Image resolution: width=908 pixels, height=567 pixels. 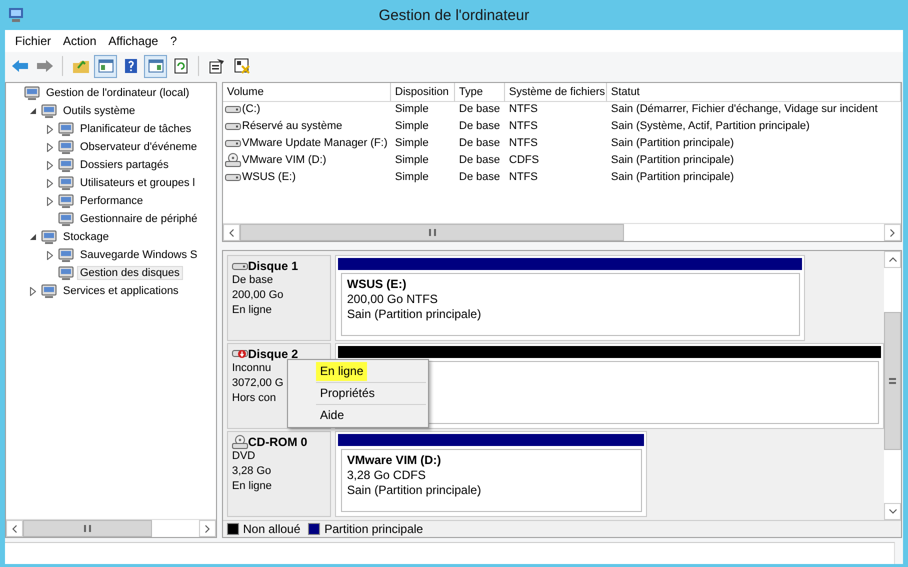 I want to click on disk-detail: En ligne, so click(x=252, y=486).